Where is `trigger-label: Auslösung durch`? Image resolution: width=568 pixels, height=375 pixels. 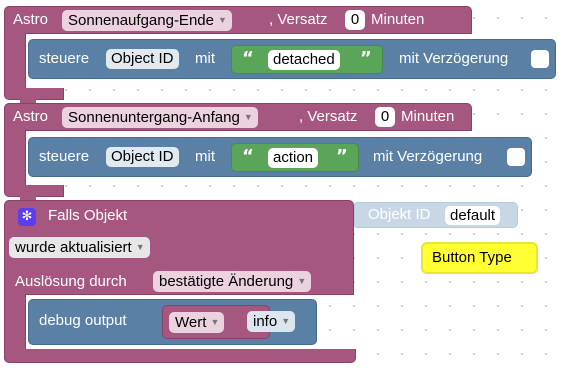
trigger-label: Auslösung durch is located at coordinates (71, 281).